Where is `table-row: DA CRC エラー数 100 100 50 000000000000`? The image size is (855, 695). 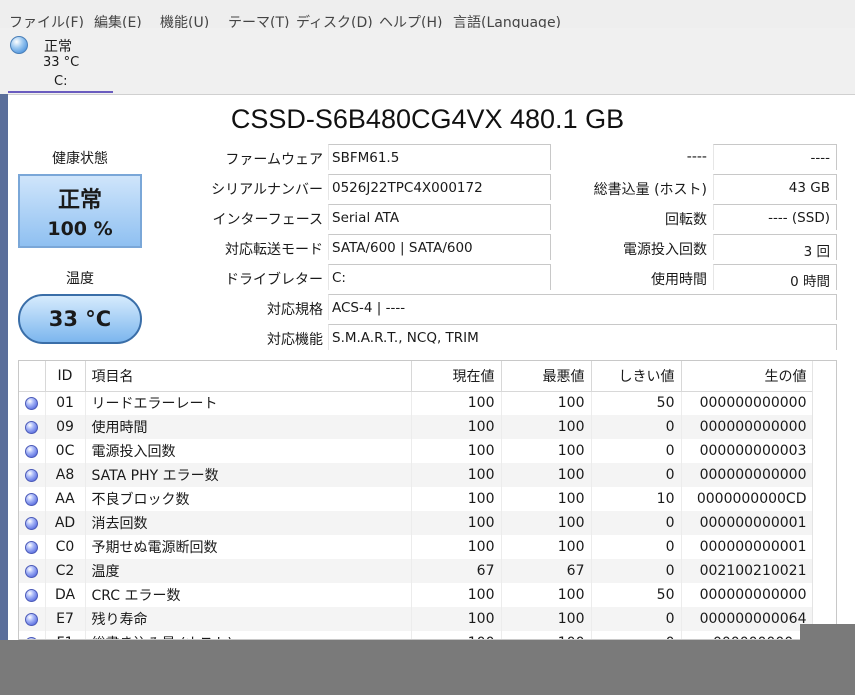 table-row: DA CRC エラー数 100 100 50 000000000000 is located at coordinates (416, 595).